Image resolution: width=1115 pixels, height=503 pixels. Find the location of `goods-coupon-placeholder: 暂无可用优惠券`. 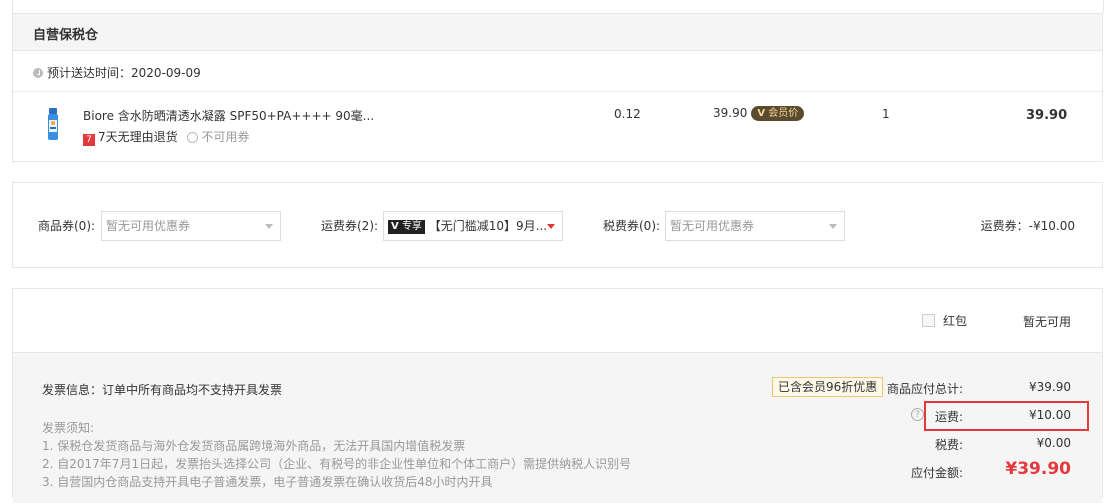

goods-coupon-placeholder: 暂无可用优惠券 is located at coordinates (148, 226).